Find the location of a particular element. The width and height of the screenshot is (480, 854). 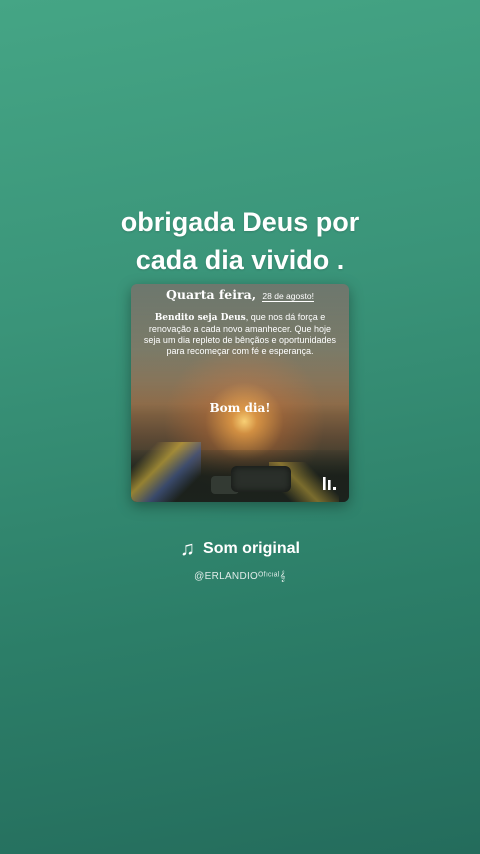

caption-line-2: cada dia vivido . is located at coordinates (240, 260).